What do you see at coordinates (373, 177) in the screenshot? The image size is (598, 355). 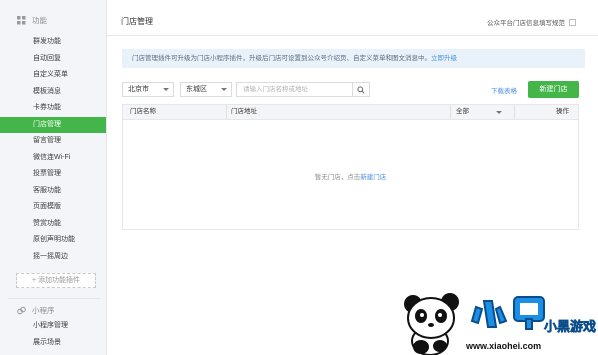 I see `empty-new-store-link: 新建门店` at bounding box center [373, 177].